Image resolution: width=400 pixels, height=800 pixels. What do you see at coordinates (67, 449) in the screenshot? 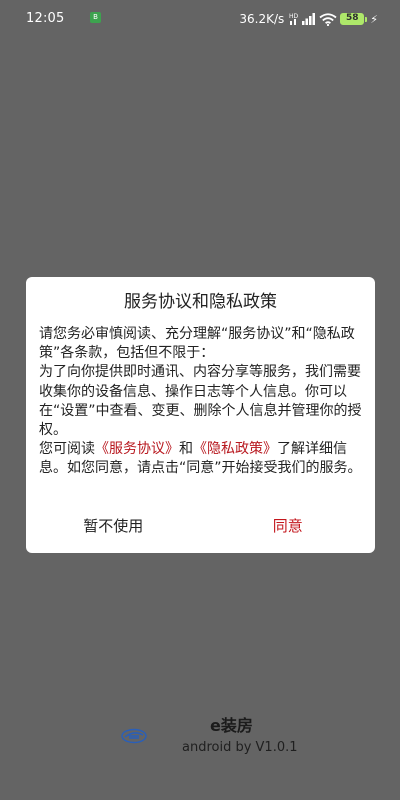
I see `links-prefix-text: 您可阅读` at bounding box center [67, 449].